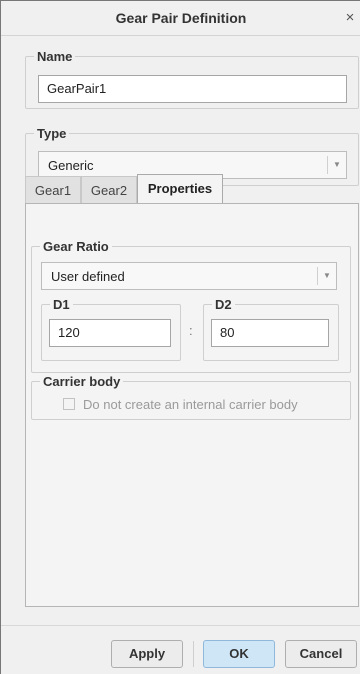 The width and height of the screenshot is (360, 674). What do you see at coordinates (52, 133) in the screenshot?
I see `type-group-label: Type` at bounding box center [52, 133].